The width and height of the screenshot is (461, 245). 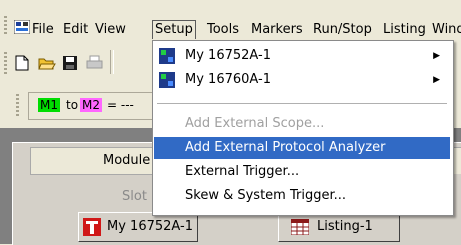 What do you see at coordinates (43, 30) in the screenshot?
I see `menu-file: File` at bounding box center [43, 30].